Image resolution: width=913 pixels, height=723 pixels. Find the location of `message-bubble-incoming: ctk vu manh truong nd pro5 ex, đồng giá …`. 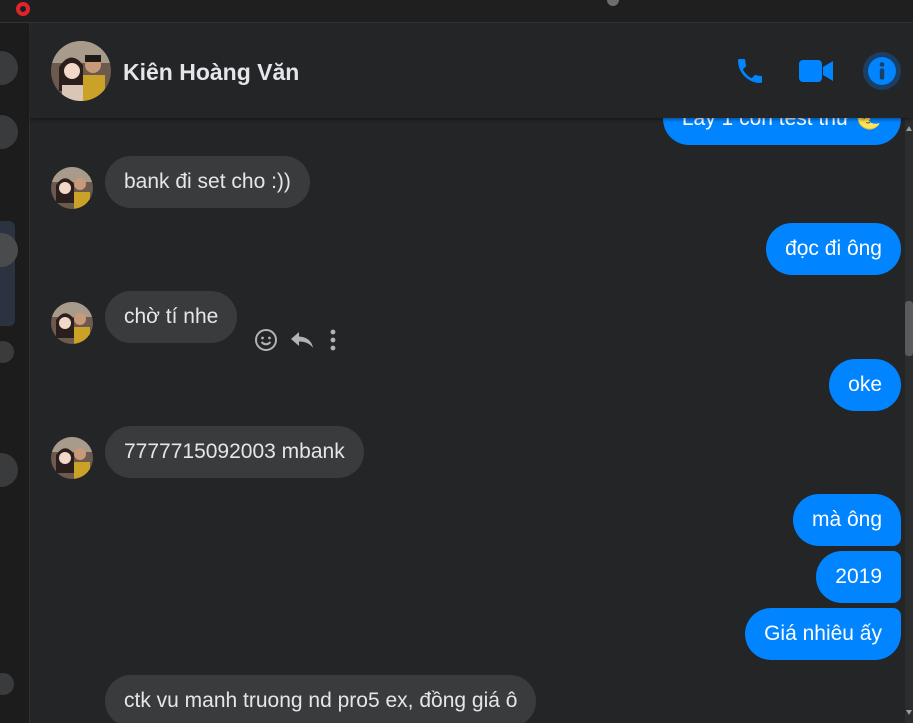

message-bubble-incoming: ctk vu manh truong nd pro5 ex, đồng giá … is located at coordinates (321, 699).